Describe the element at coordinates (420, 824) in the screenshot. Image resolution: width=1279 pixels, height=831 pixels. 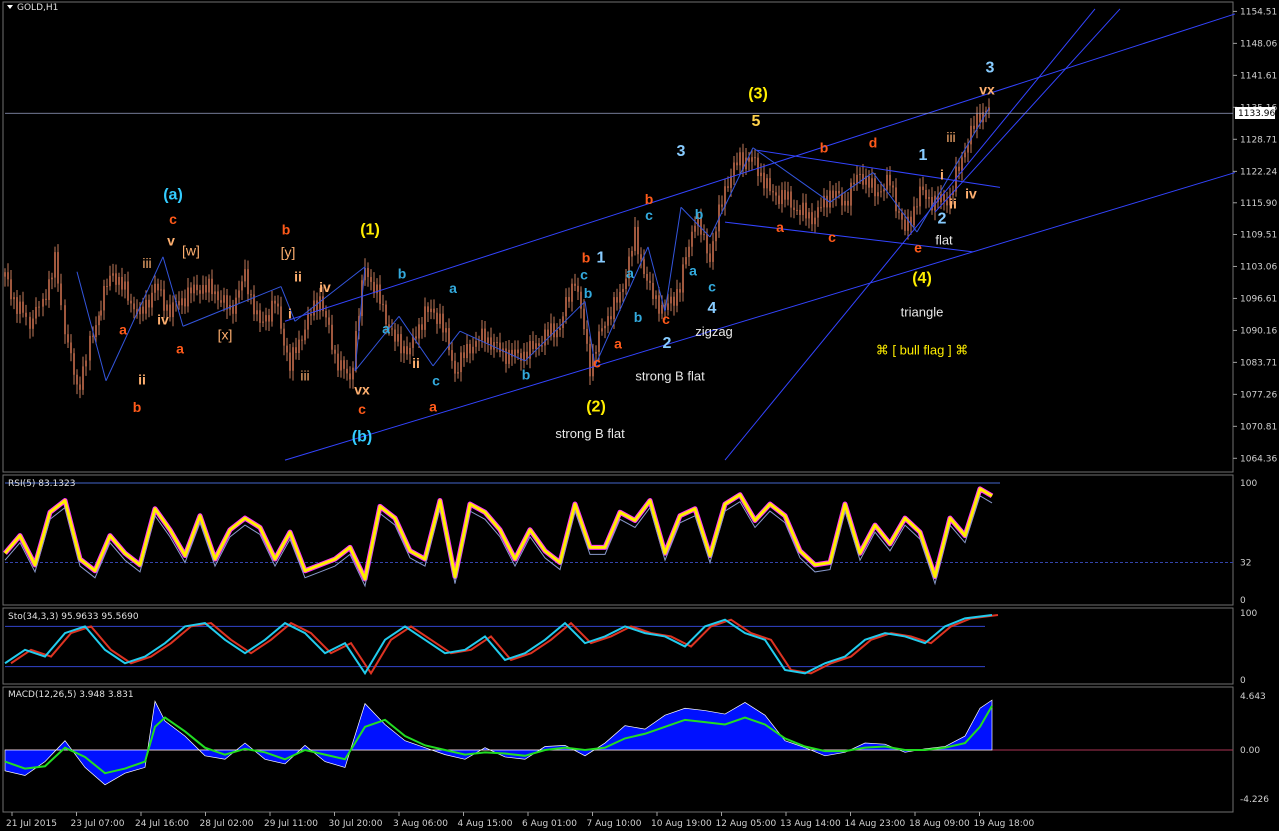
I see `time-tick-label: 3 Aug 06:00` at that location.